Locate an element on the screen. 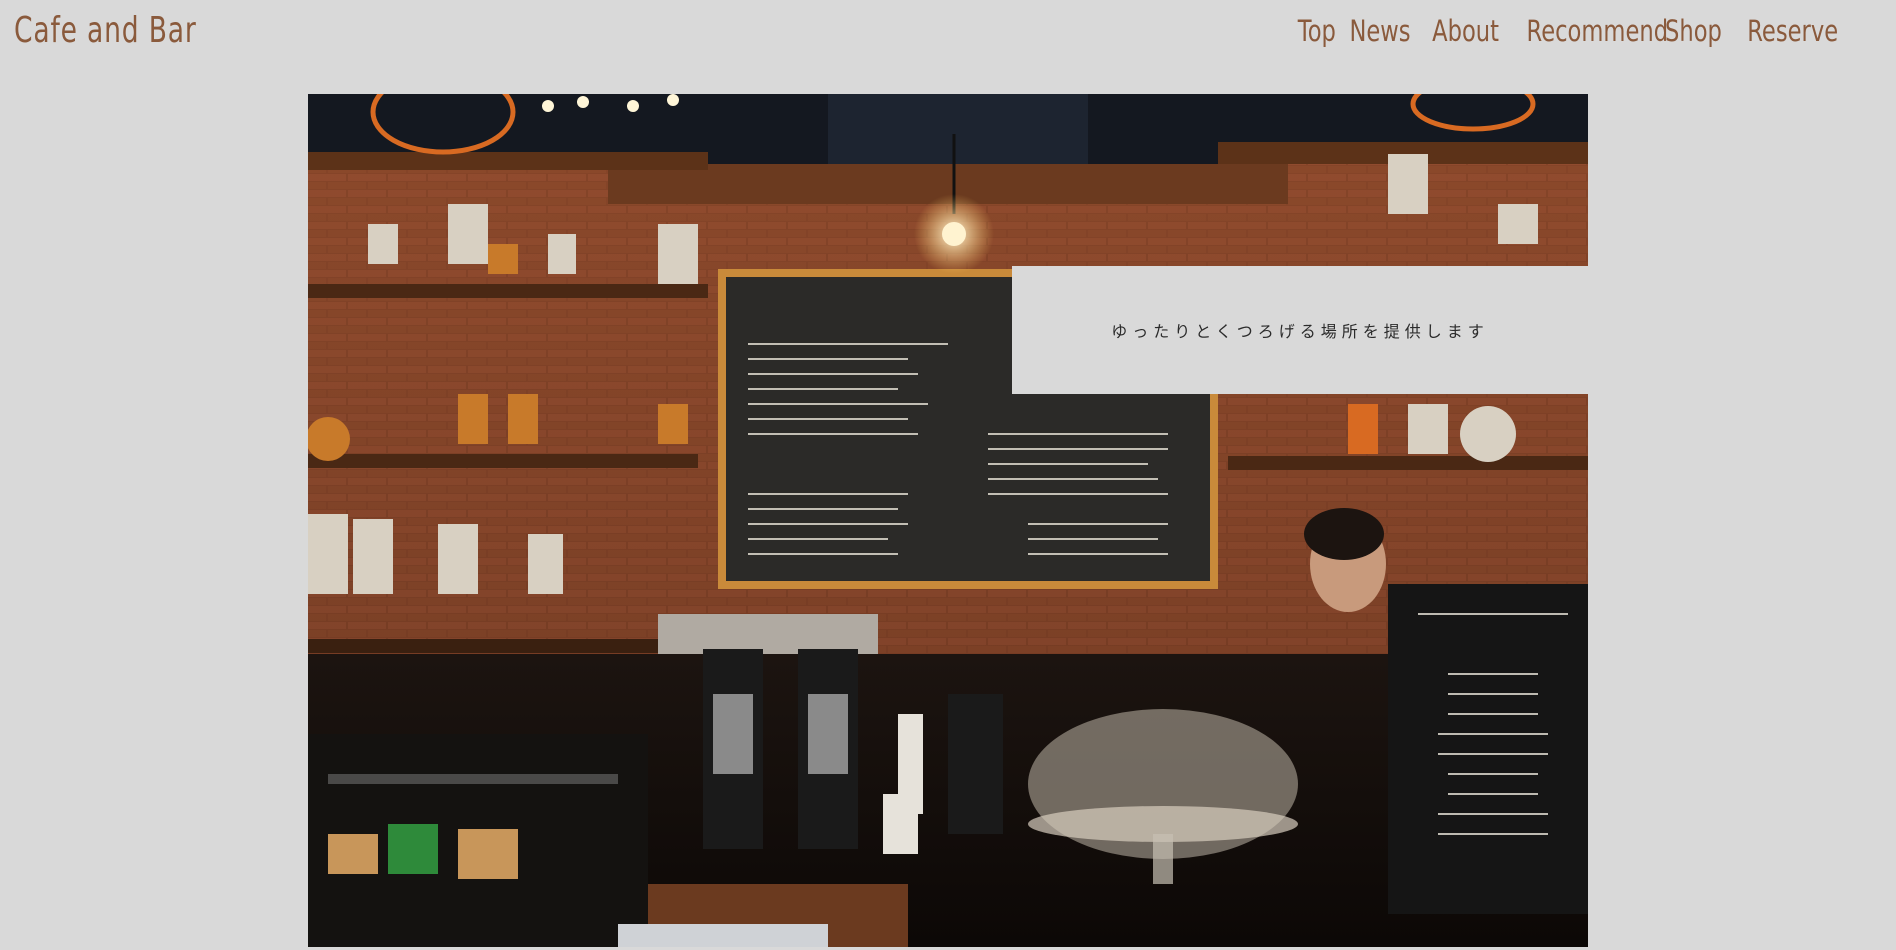 The height and width of the screenshot is (950, 1896). main-nav: Top News About Recommend Shop Reserve is located at coordinates (1573, 31).